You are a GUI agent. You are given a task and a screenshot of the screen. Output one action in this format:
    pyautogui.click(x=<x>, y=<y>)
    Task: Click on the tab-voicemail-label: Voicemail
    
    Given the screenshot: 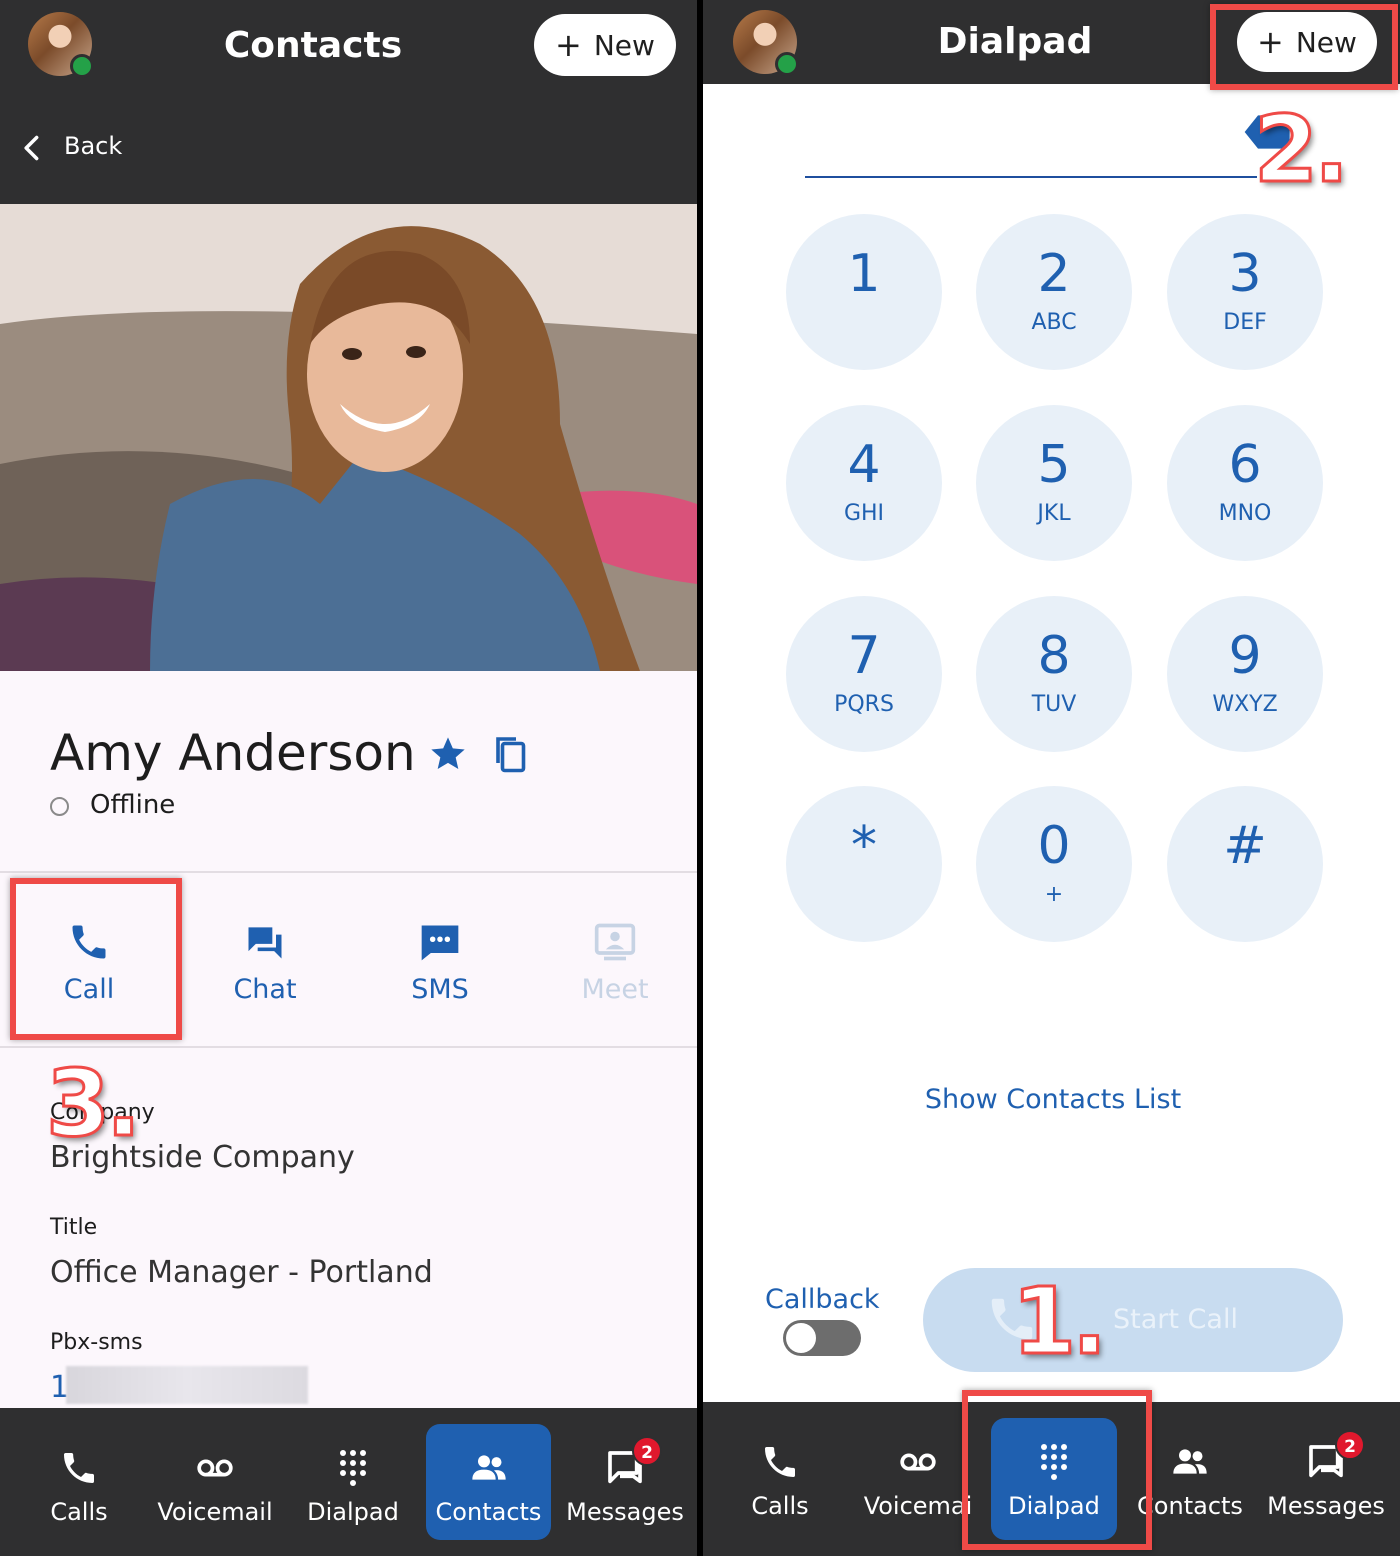 What is the action you would take?
    pyautogui.click(x=215, y=1512)
    